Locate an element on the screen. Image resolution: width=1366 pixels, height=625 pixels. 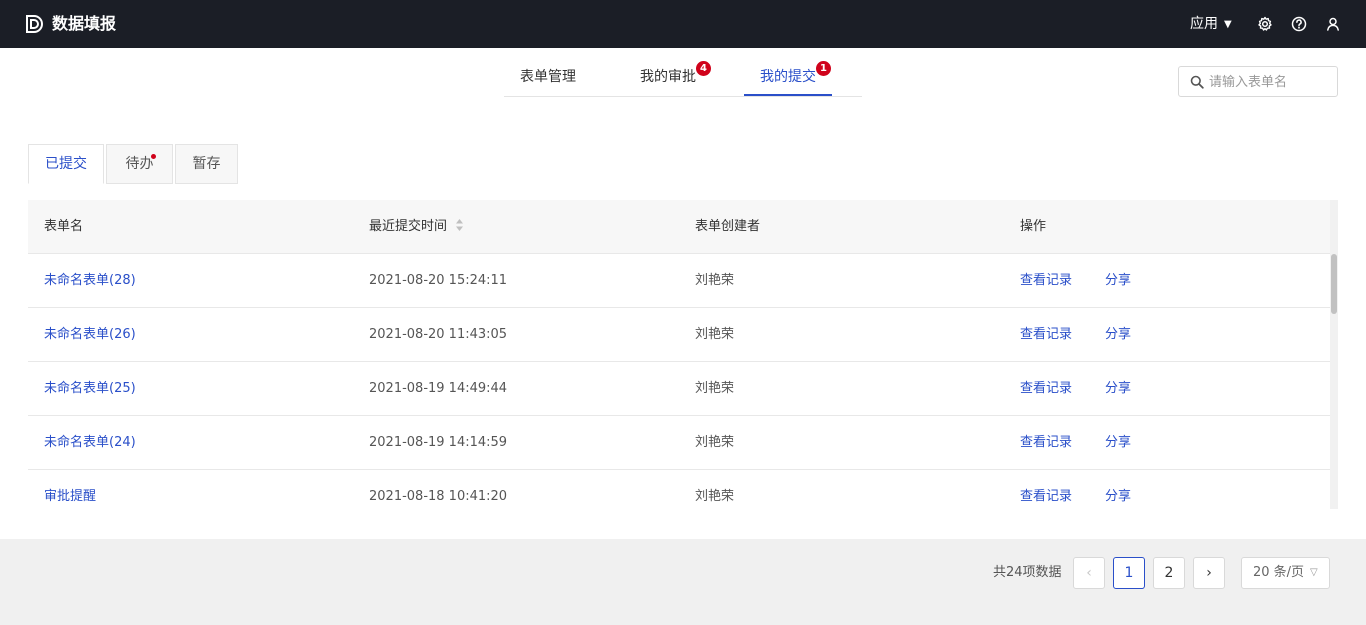
search-box is located at coordinates (1258, 81).